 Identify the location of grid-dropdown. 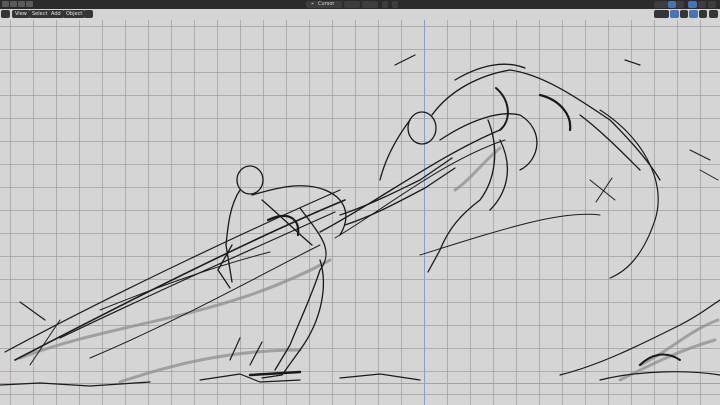
(684, 14).